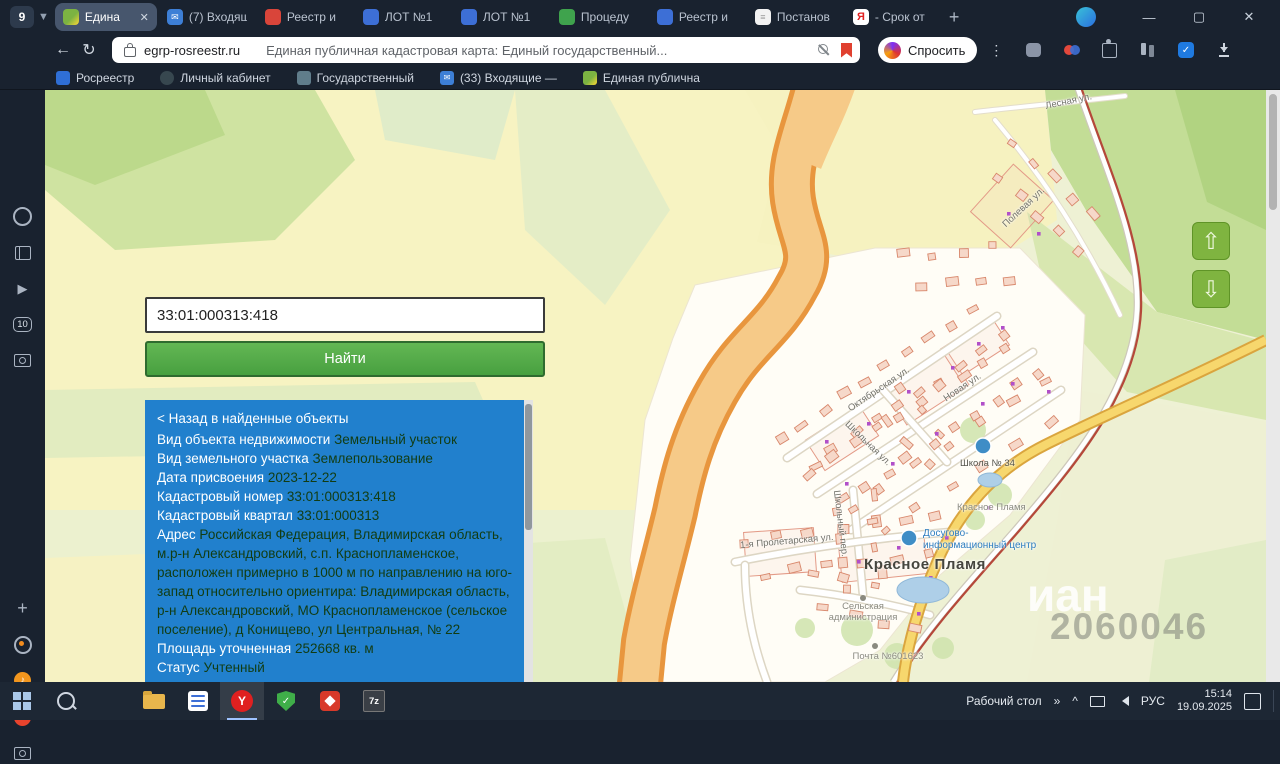 The image size is (1280, 764). I want to click on tab-reestr-1: Реестр и, so click(305, 17).